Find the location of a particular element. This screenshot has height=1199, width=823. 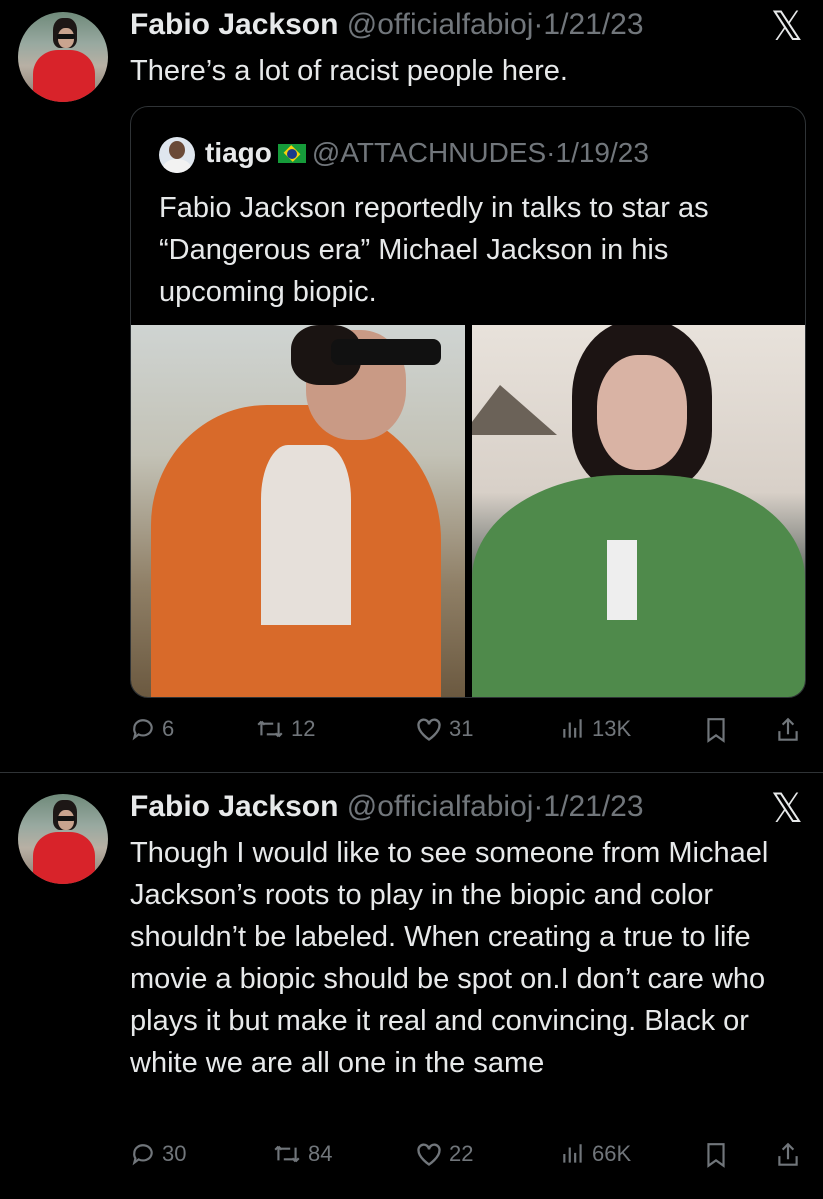

quoted-handle: @ATTACHNUDES is located at coordinates (429, 152).